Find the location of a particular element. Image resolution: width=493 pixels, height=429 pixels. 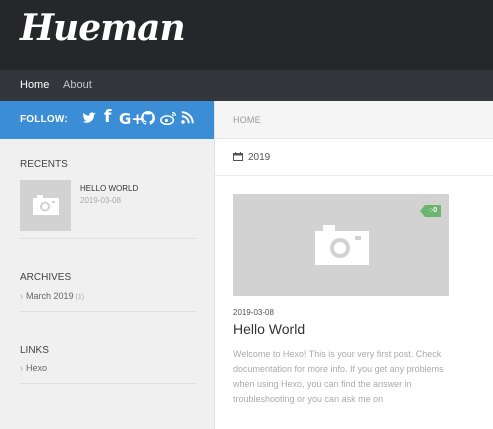

github-icon is located at coordinates (148, 120).